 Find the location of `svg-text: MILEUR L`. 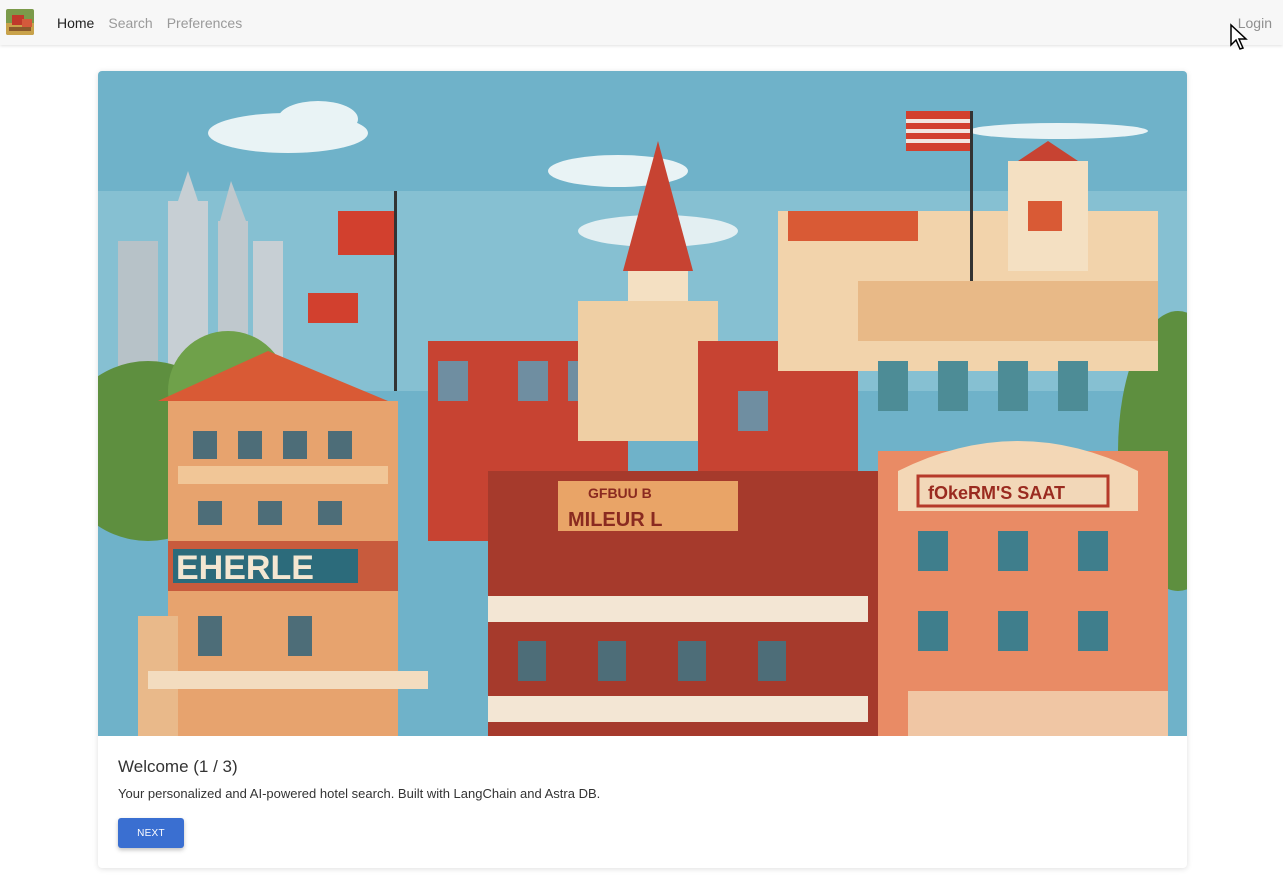

svg-text: MILEUR L is located at coordinates (615, 520).